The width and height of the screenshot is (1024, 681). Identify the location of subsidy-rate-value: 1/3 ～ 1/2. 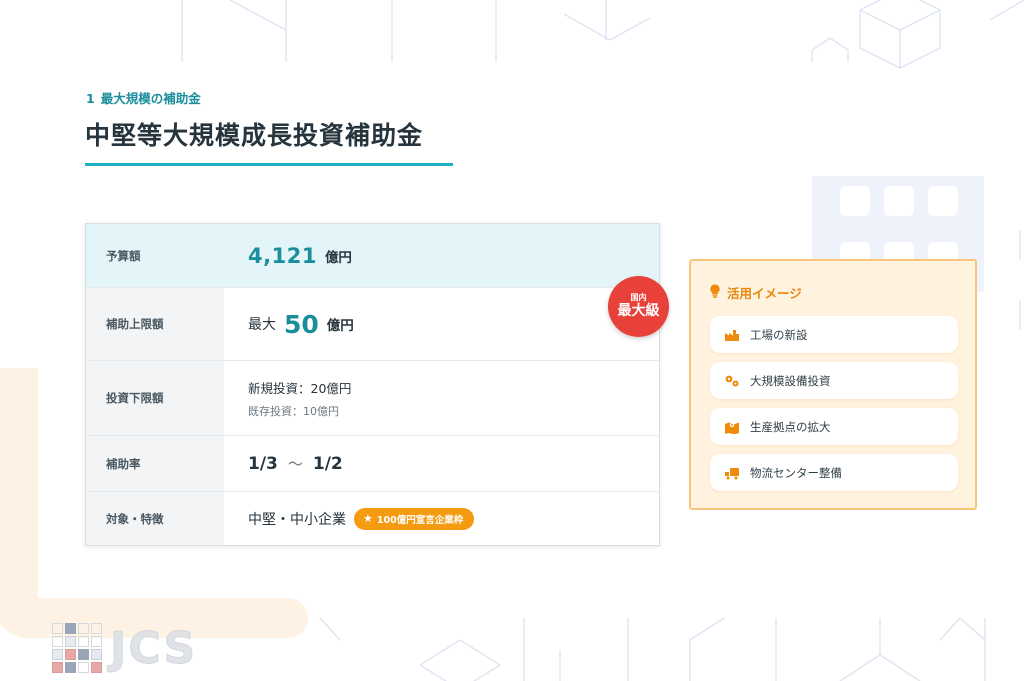
(441, 463).